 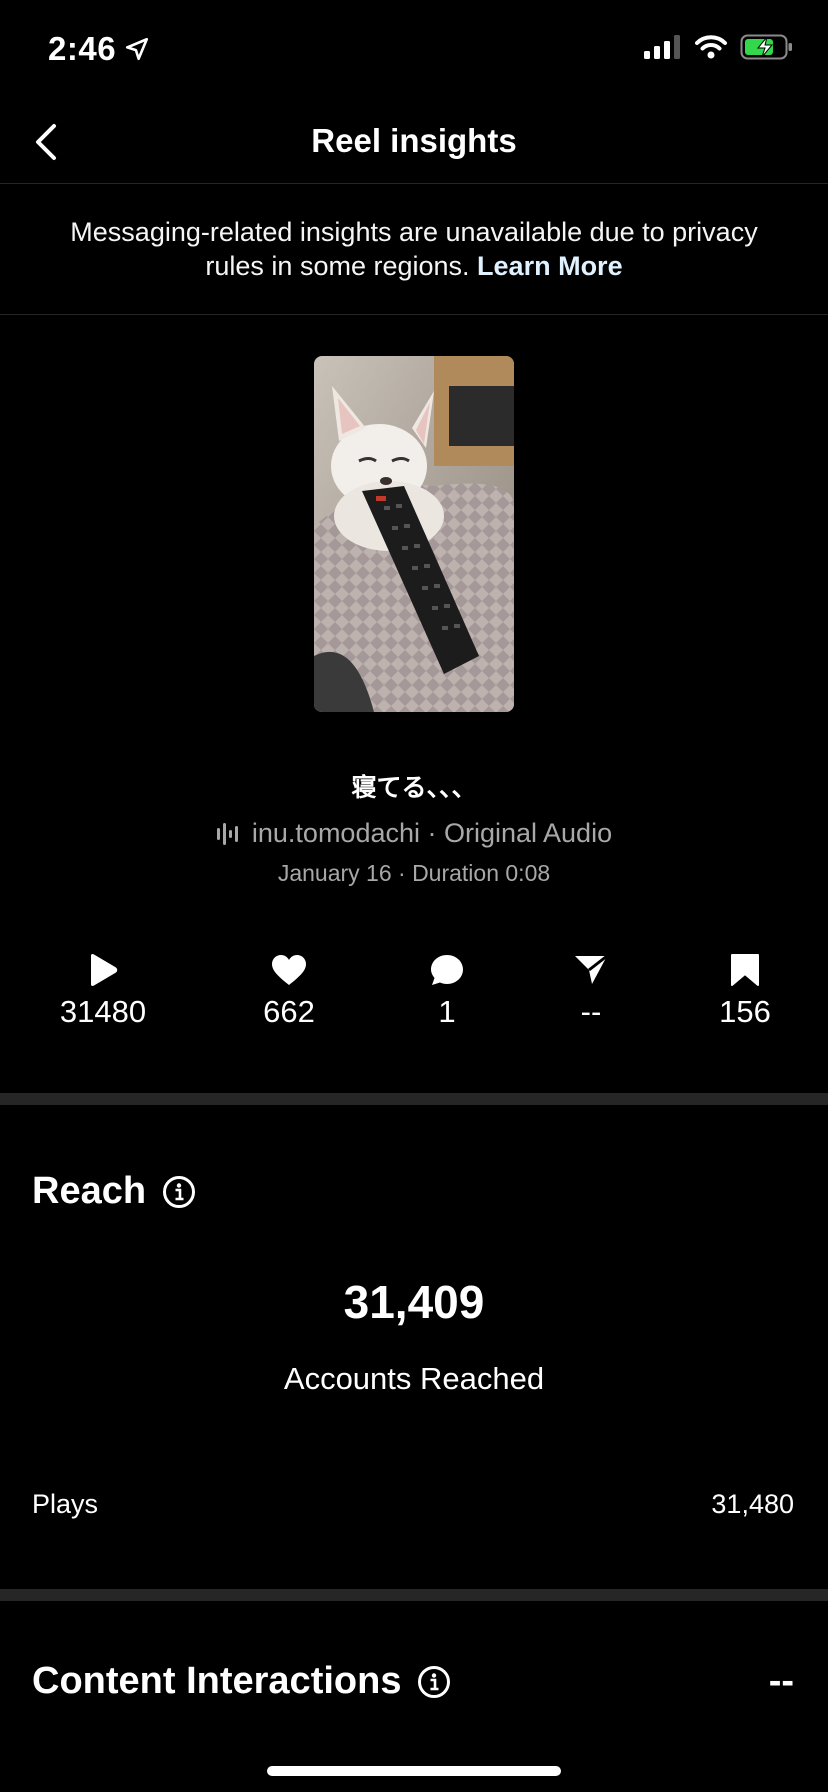 I want to click on stat-comments: 1, so click(x=447, y=990).